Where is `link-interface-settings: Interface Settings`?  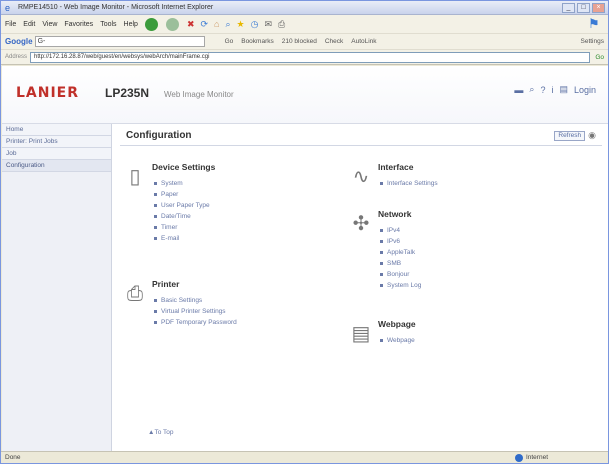 link-interface-settings: Interface Settings is located at coordinates (409, 183).